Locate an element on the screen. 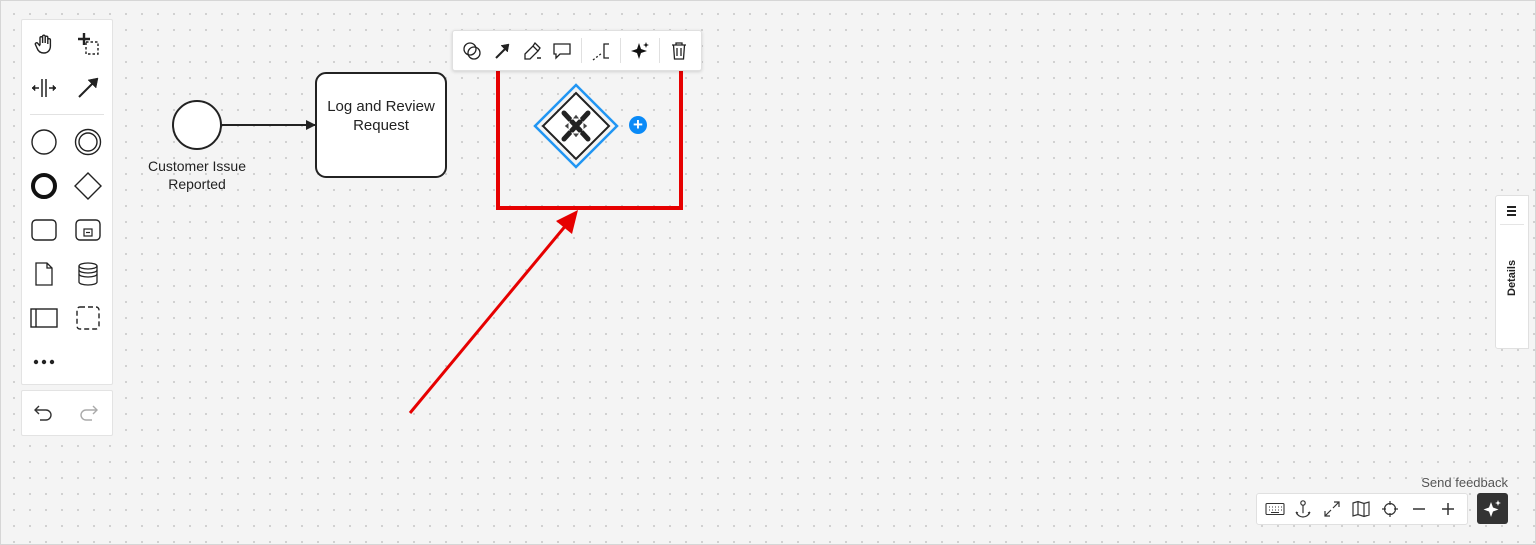 Image resolution: width=1536 pixels, height=545 pixels. keyboard-icon is located at coordinates (1275, 509).